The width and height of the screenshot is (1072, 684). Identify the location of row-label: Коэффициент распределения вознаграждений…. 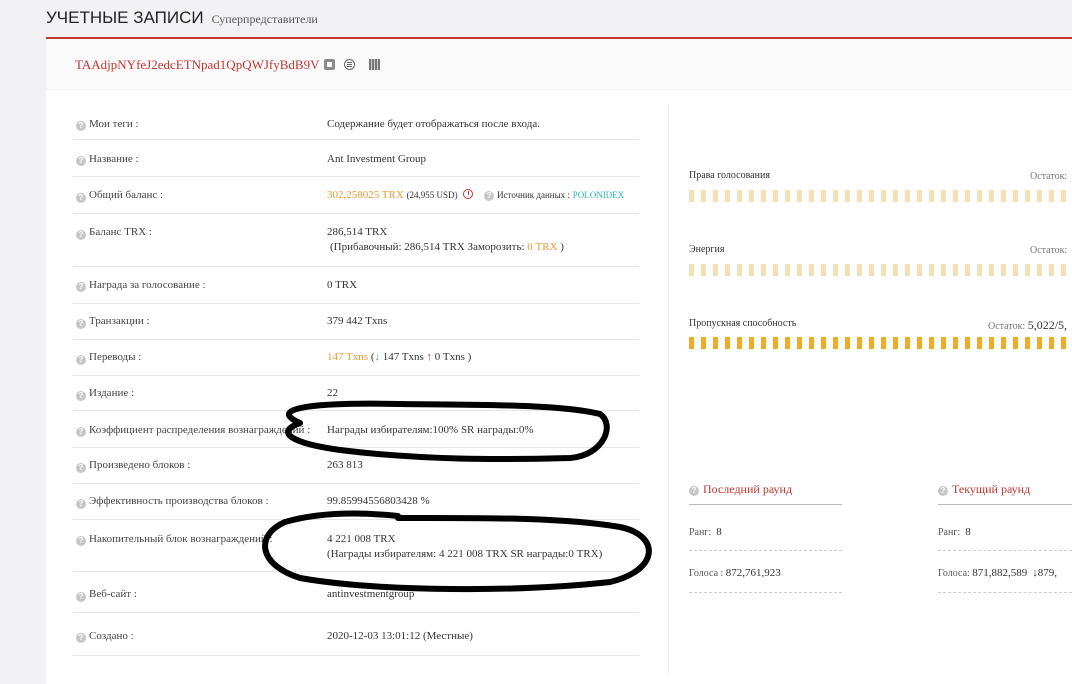
(200, 430).